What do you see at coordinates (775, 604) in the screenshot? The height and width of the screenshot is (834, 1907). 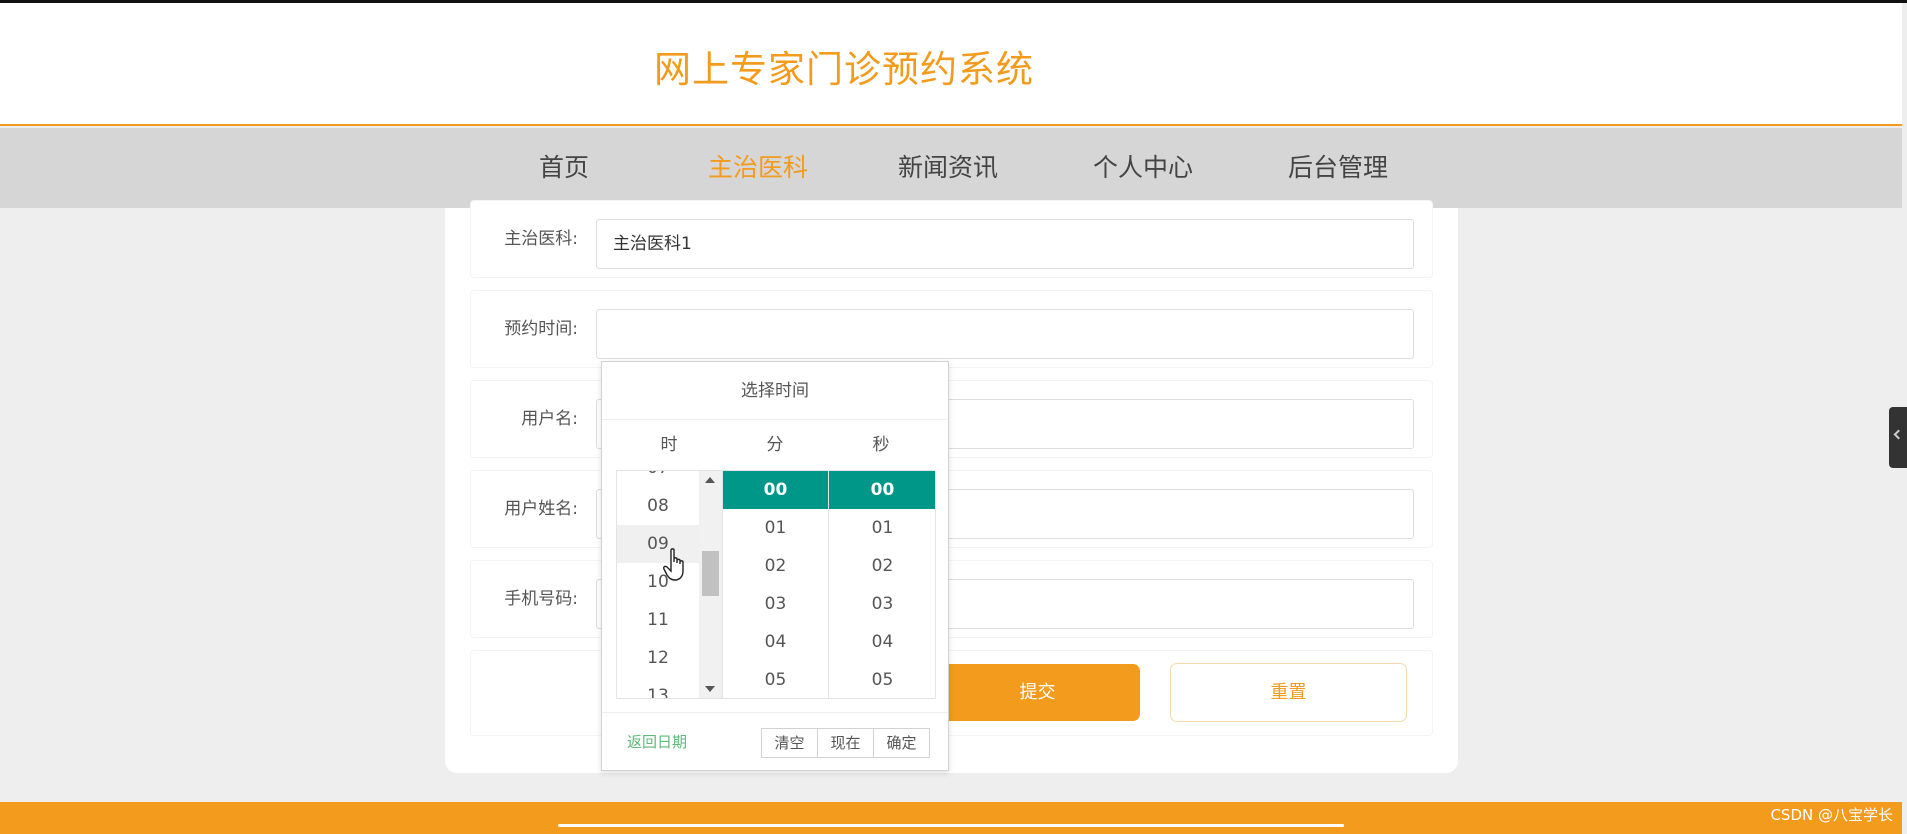 I see `minute-option: 03` at bounding box center [775, 604].